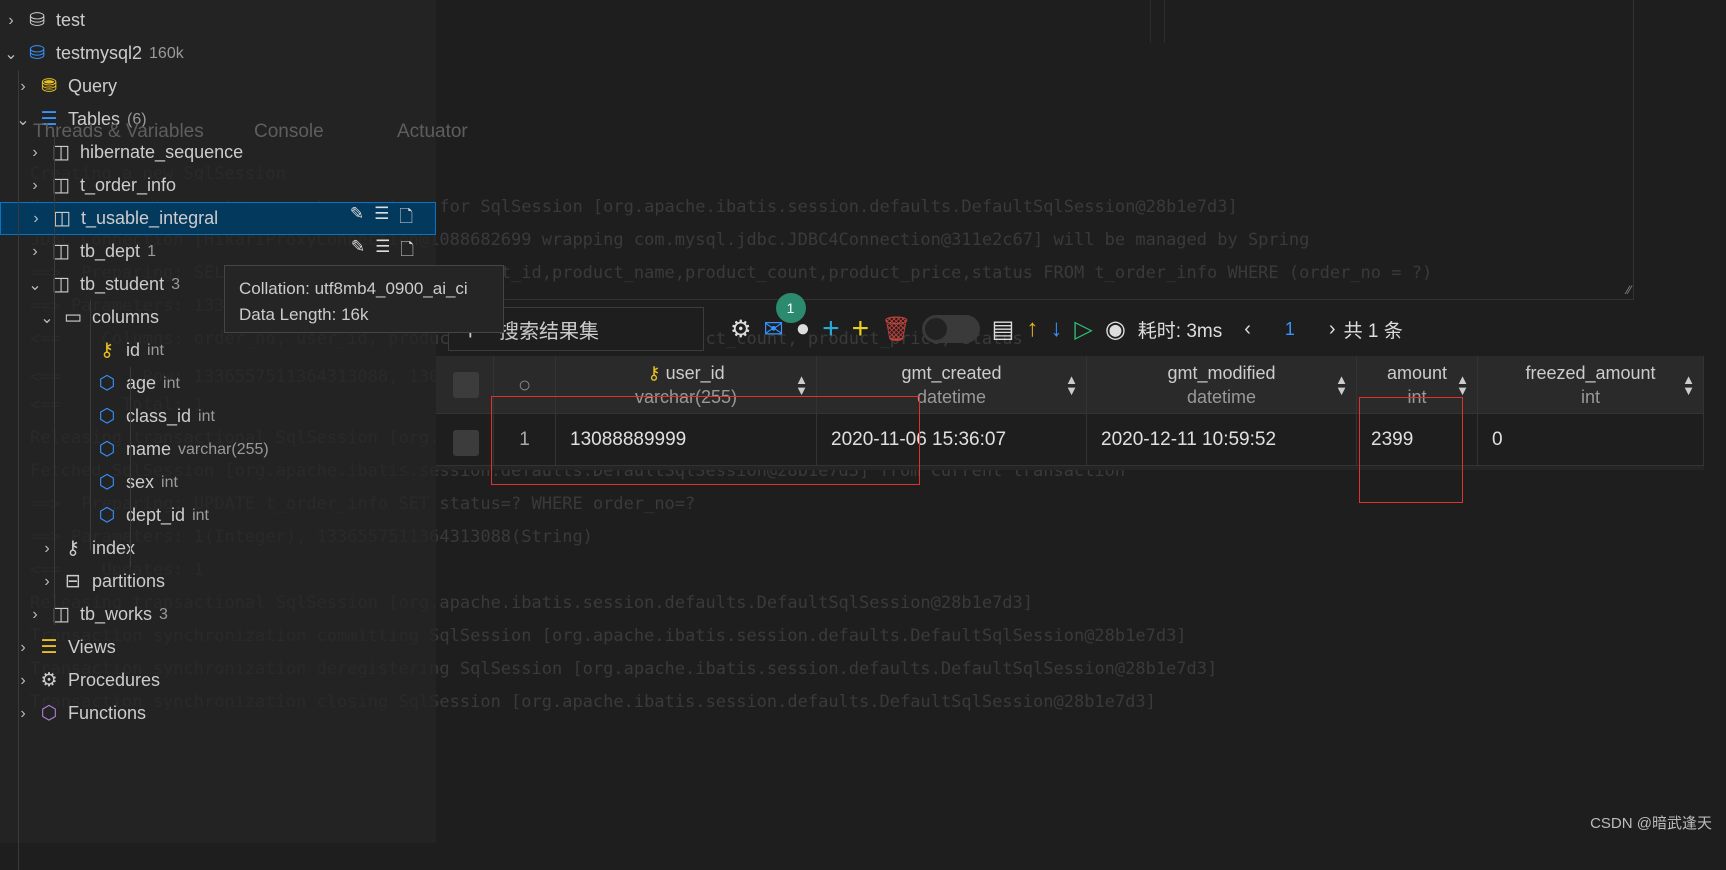 This screenshot has width=1726, height=870. What do you see at coordinates (218, 185) in the screenshot?
I see `sidebar-item-t-order-info: › ◫ t_order_info` at bounding box center [218, 185].